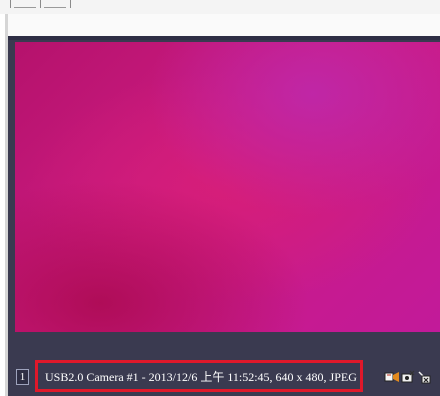  I want to click on snapshot-icon, so click(408, 377).